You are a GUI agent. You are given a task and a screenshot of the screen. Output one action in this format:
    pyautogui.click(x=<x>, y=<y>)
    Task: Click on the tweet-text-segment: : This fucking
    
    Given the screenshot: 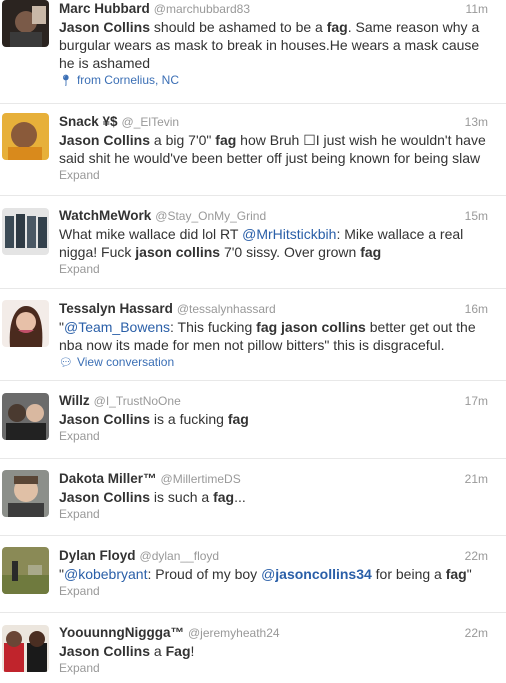 What is the action you would take?
    pyautogui.click(x=213, y=327)
    